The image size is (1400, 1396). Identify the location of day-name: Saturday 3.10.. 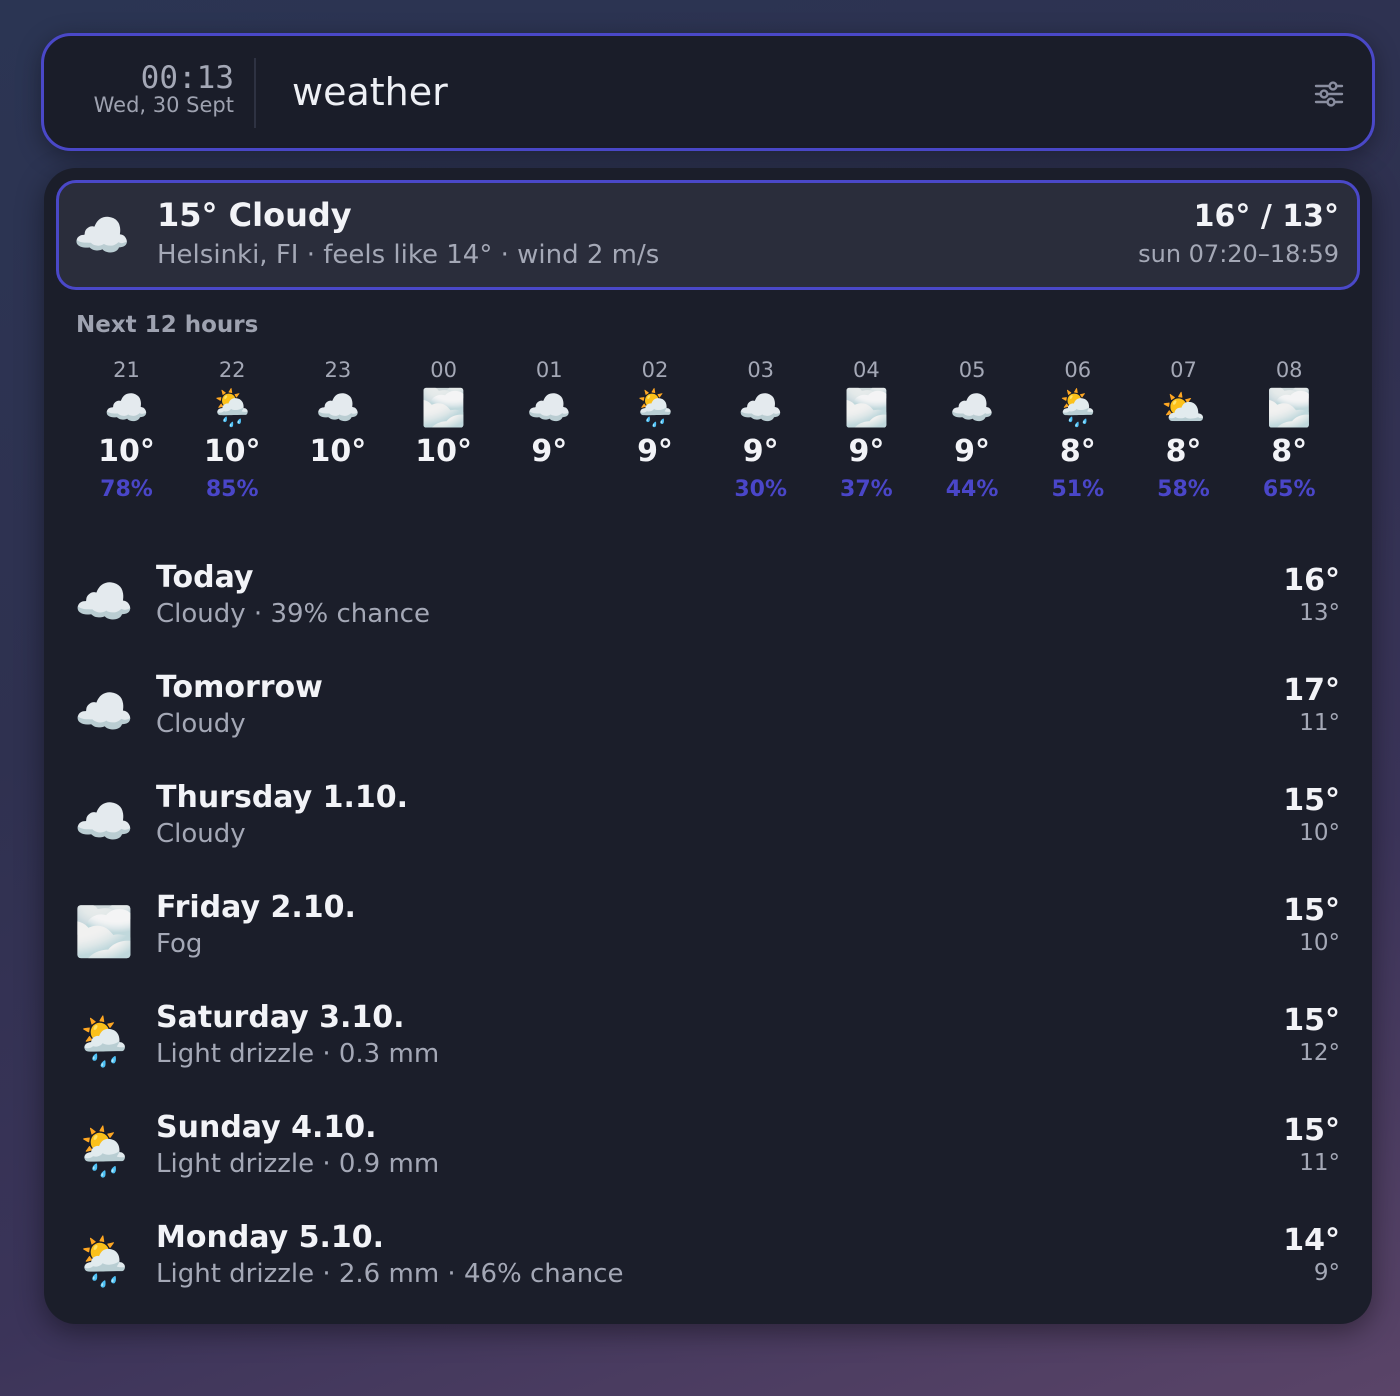
(280, 1017).